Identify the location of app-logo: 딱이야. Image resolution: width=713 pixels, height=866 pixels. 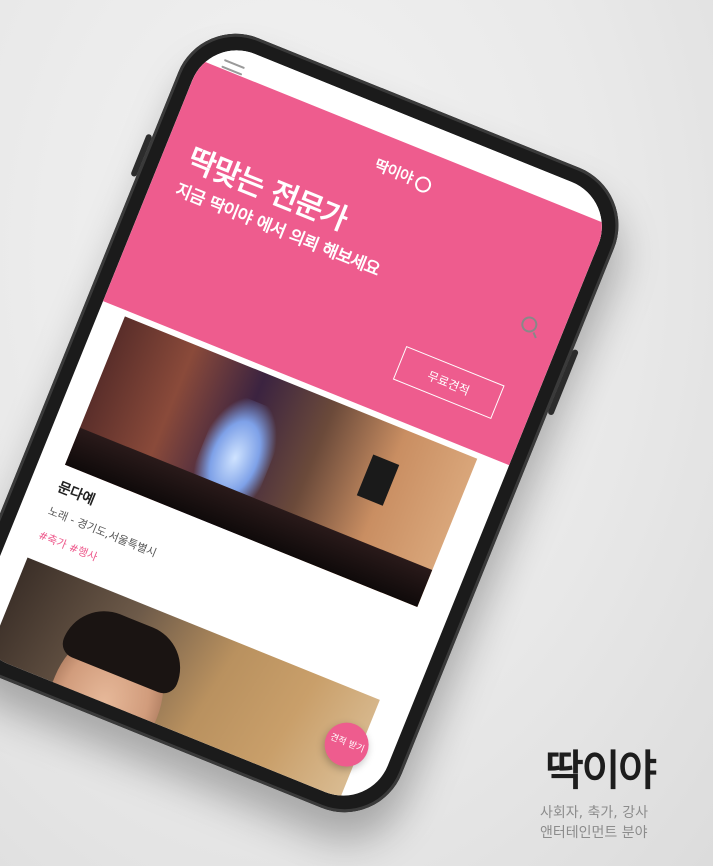
(402, 175).